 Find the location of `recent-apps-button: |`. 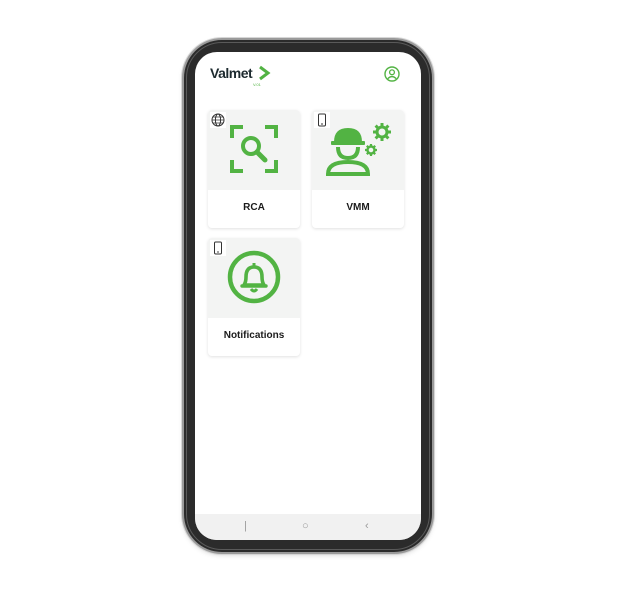

recent-apps-button: | is located at coordinates (245, 526).